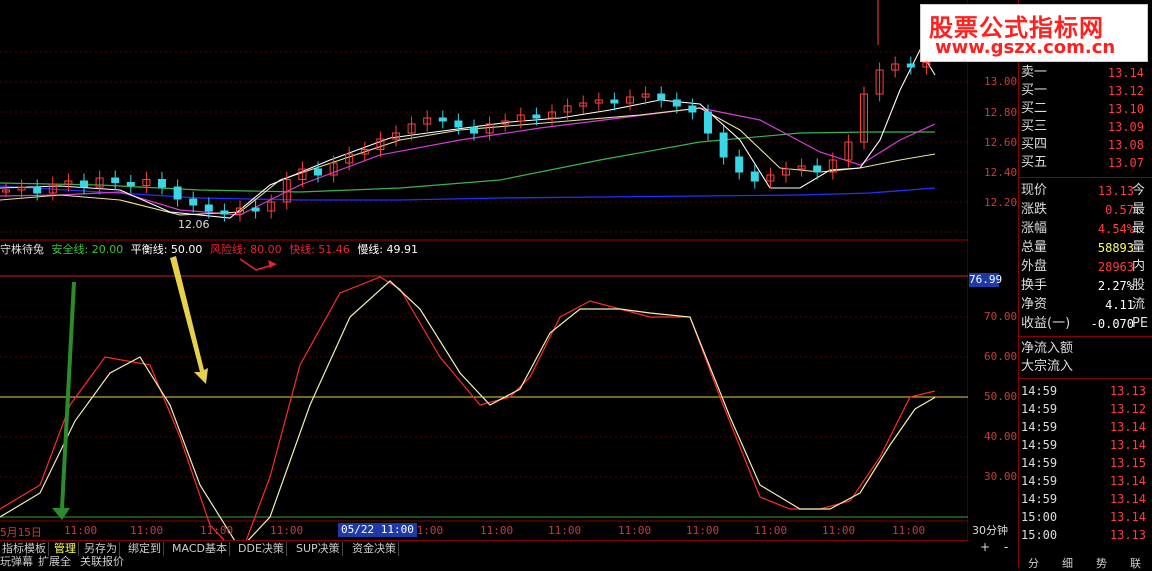 The height and width of the screenshot is (571, 1152). What do you see at coordinates (1047, 366) in the screenshot?
I see `block-inflow-label: 大宗流入` at bounding box center [1047, 366].